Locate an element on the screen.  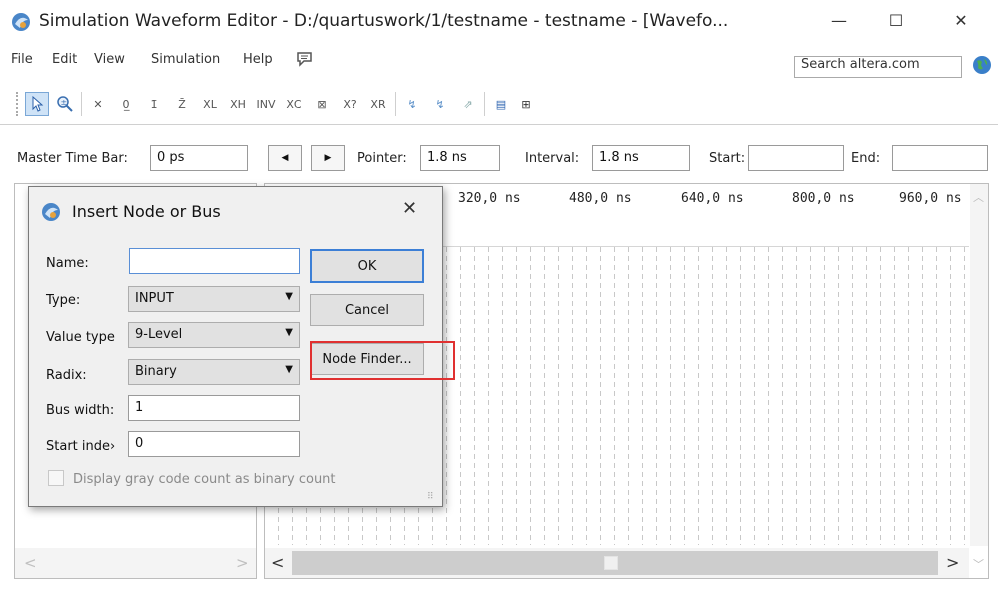
clock-icon: ⊠ is located at coordinates (322, 104).